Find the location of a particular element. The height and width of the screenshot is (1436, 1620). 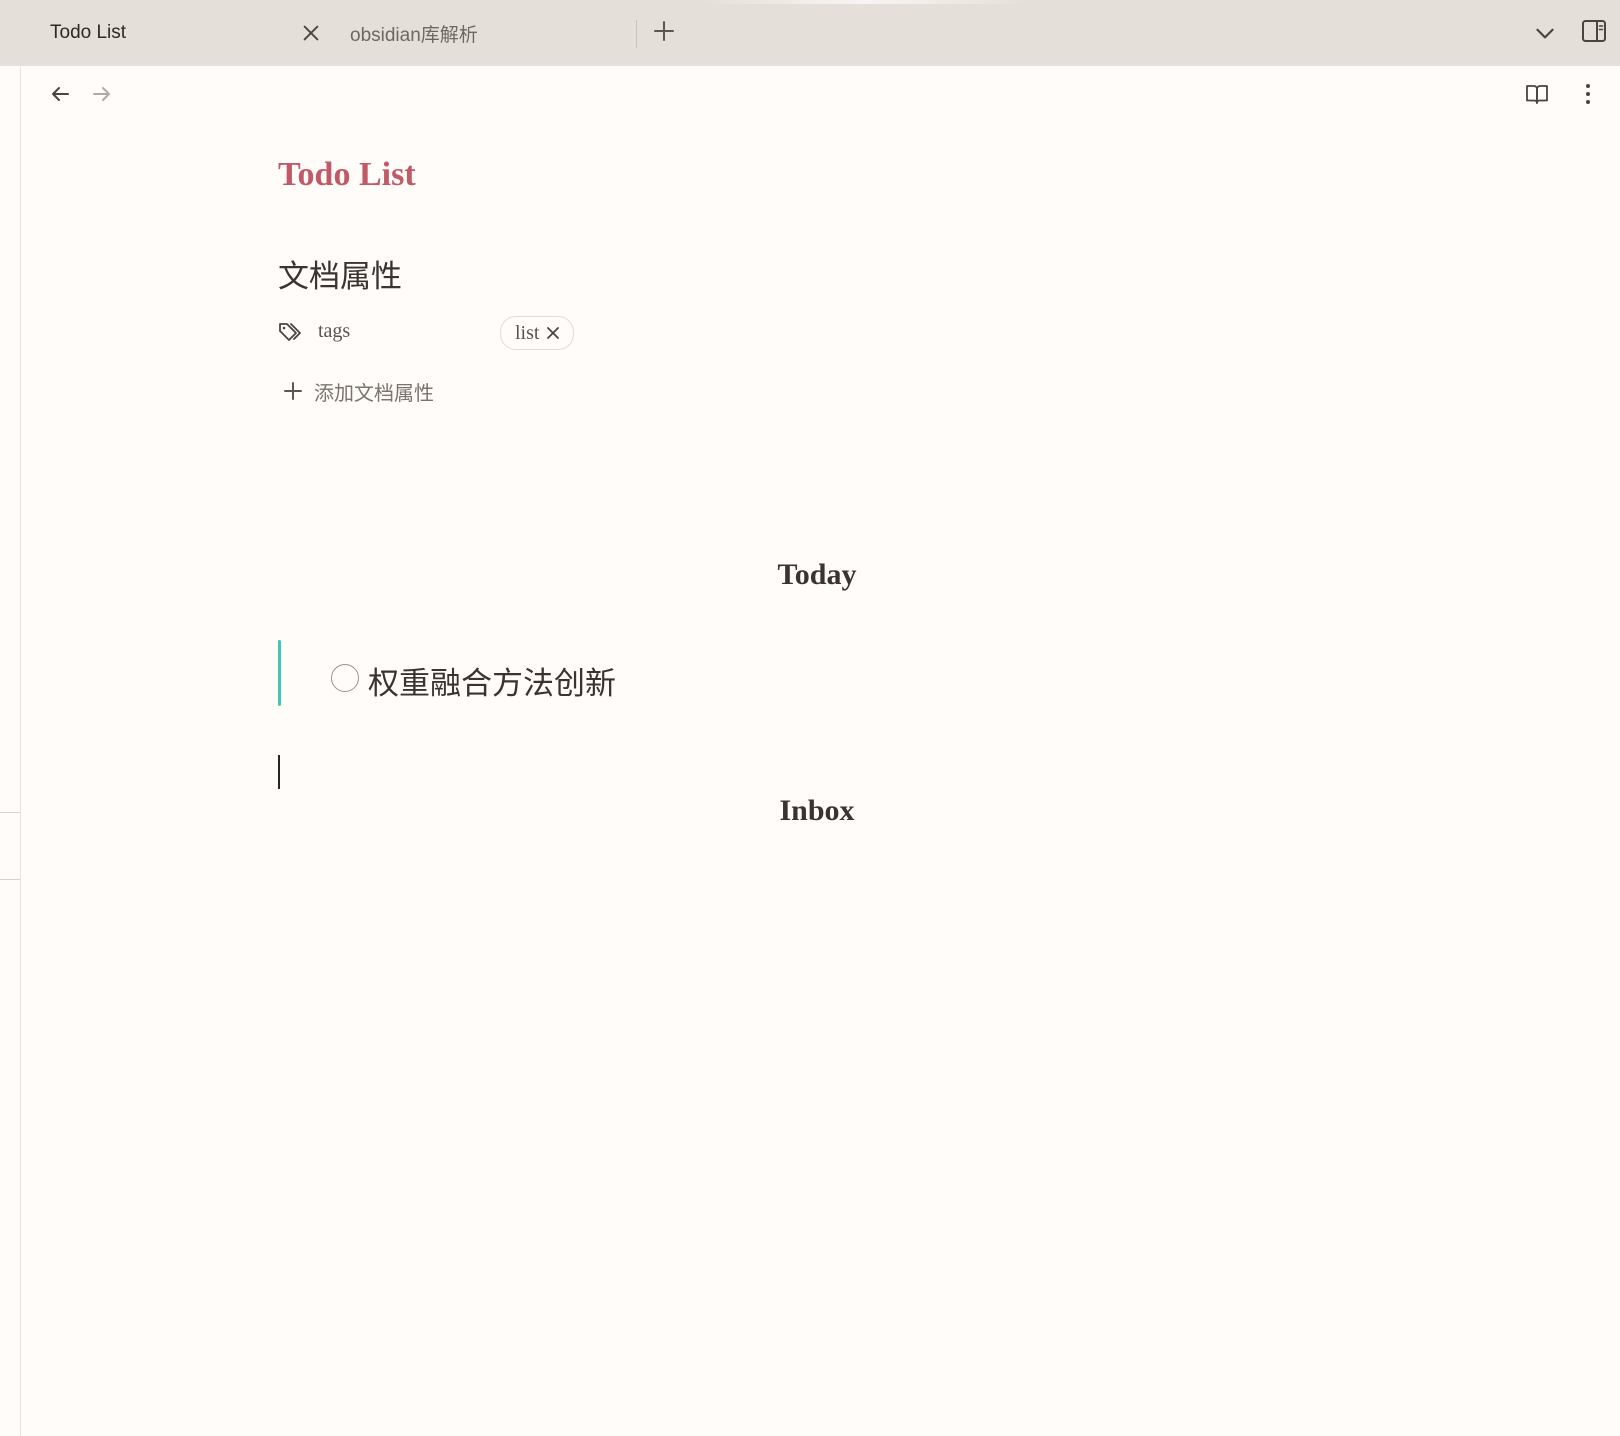

chevron-down-icon is located at coordinates (1545, 33).